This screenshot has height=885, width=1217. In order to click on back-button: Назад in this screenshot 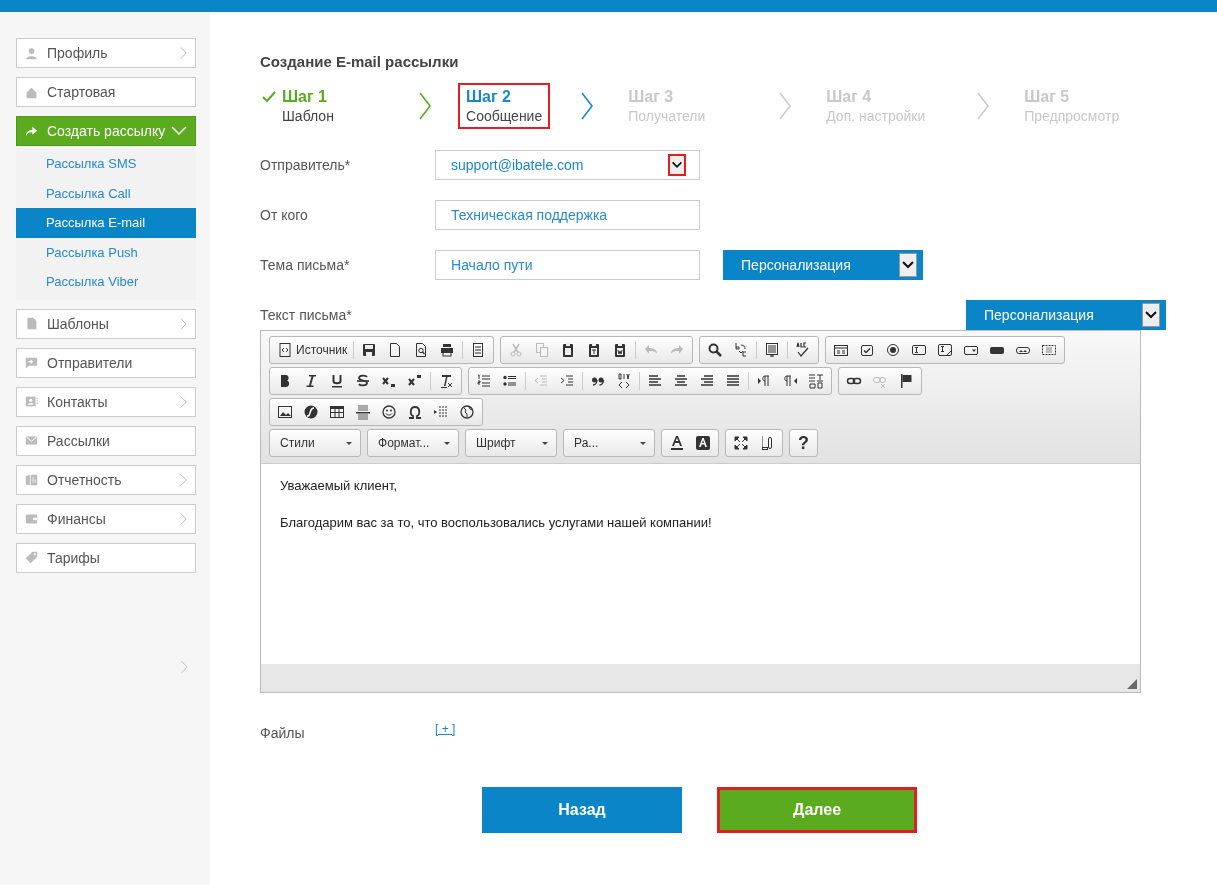, I will do `click(582, 810)`.